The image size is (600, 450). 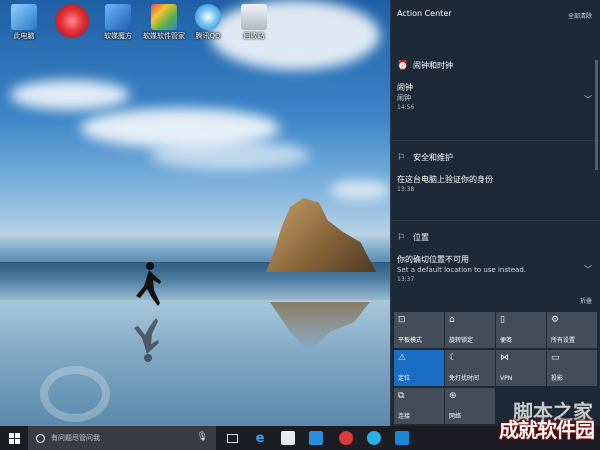 I want to click on desktop-icon-software-manager: 软媒软件管家, so click(x=164, y=22).